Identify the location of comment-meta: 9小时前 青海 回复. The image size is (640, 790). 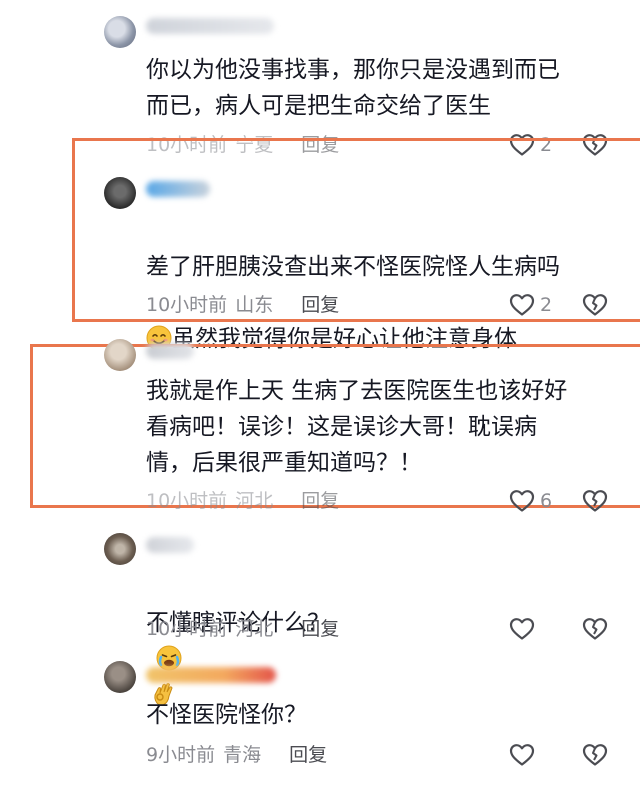
(236, 755).